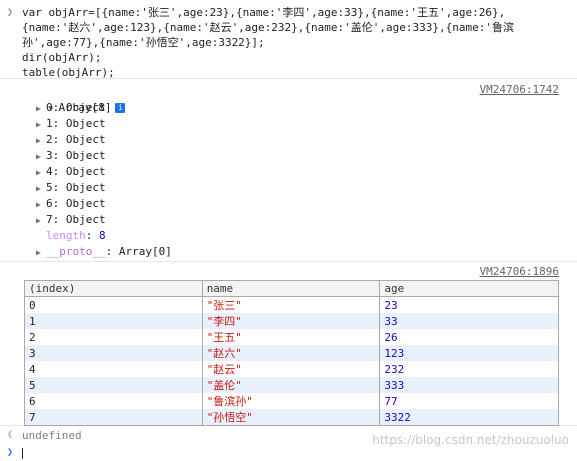 This screenshot has height=461, width=577. Describe the element at coordinates (113, 385) in the screenshot. I see `cell-index: 5` at that location.